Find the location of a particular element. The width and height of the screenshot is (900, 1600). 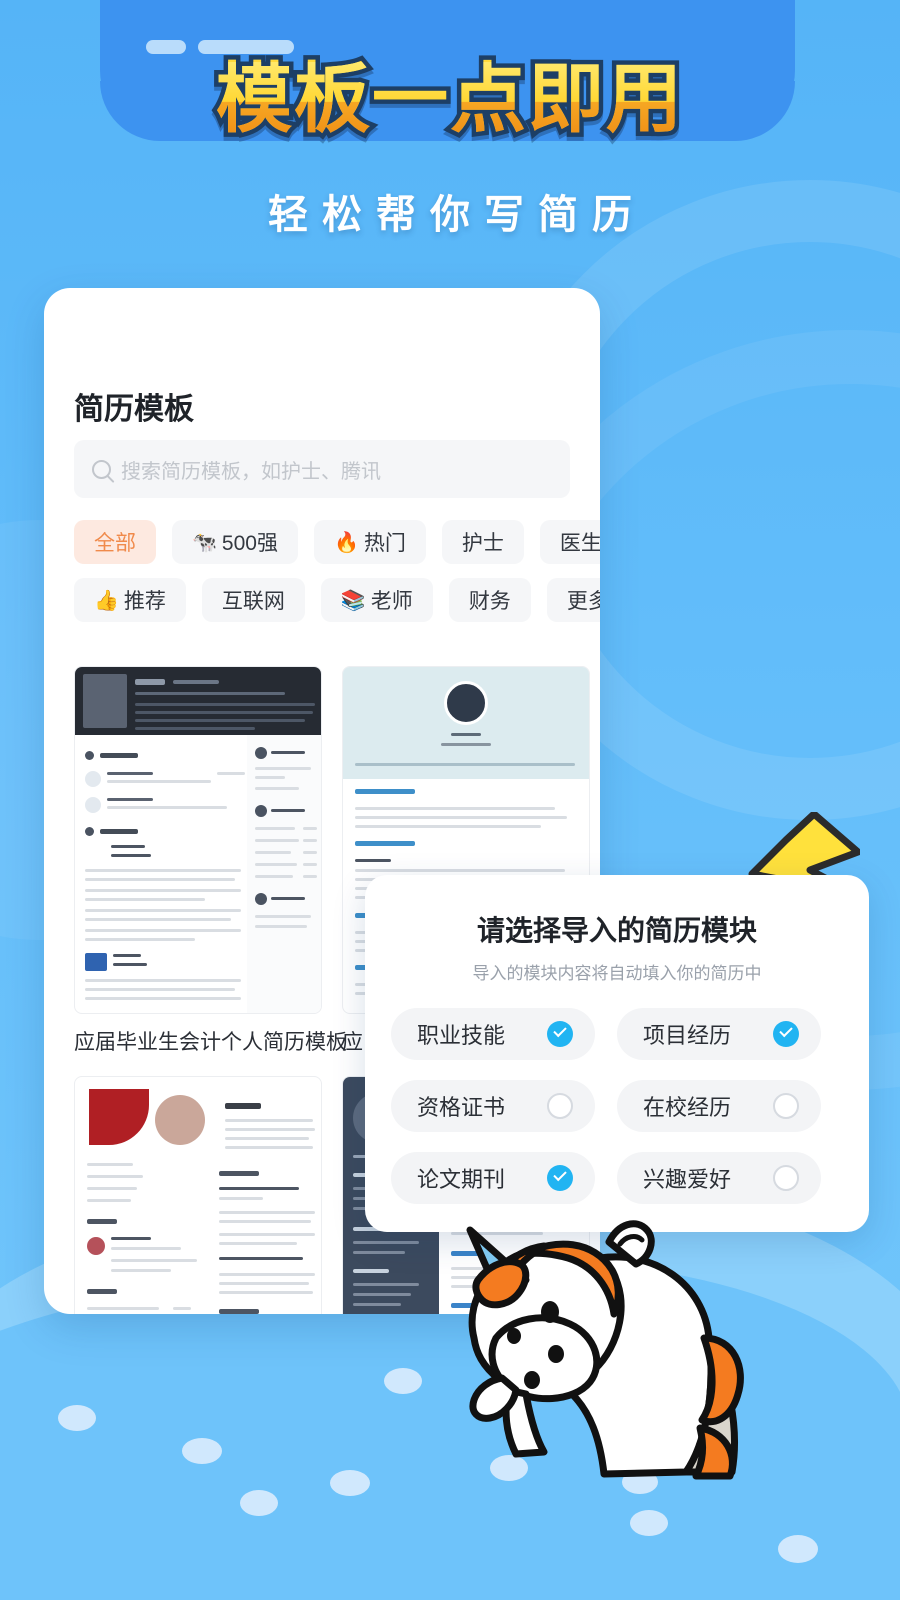

dialog-subtitle: 导入的模块内容将自动填入你的简历中 is located at coordinates (617, 973).